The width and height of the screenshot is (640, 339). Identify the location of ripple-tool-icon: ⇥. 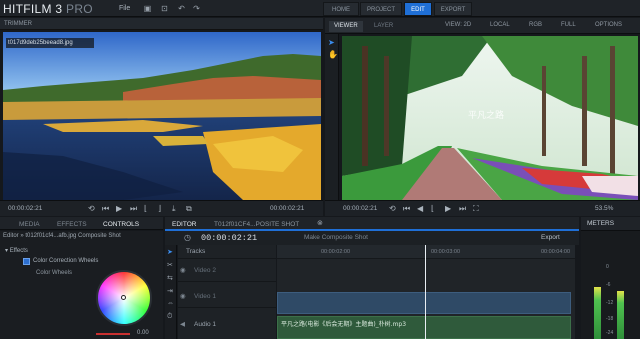
(170, 291).